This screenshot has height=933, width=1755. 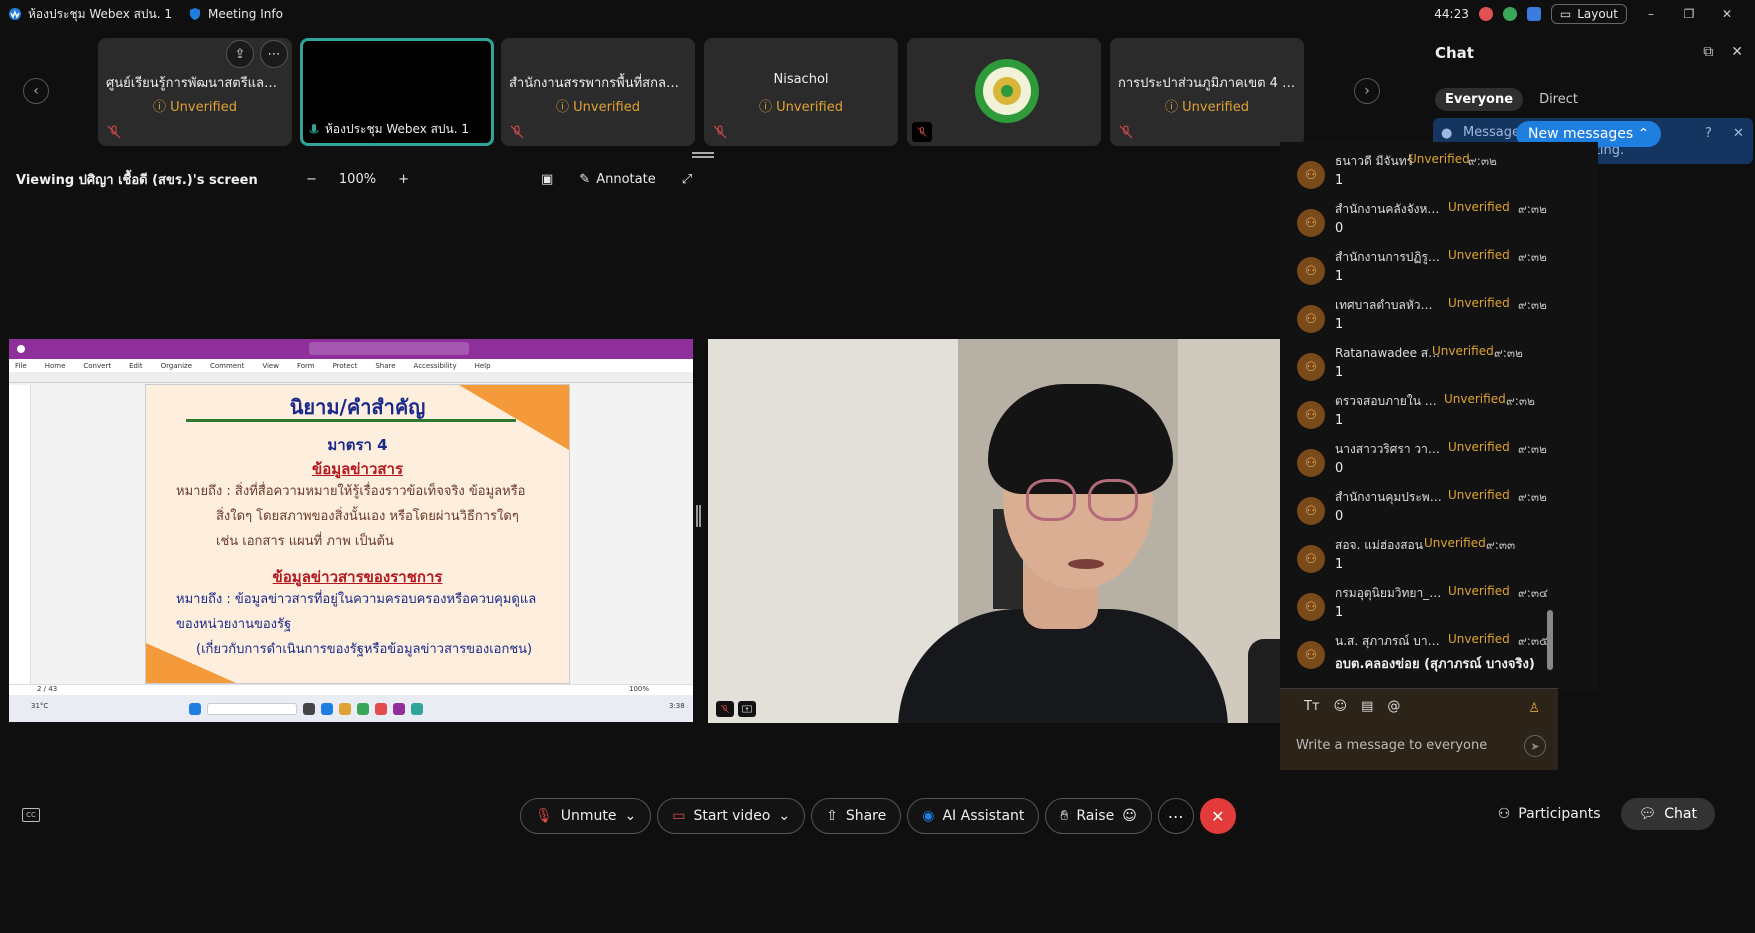 What do you see at coordinates (1391, 745) in the screenshot?
I see `chat-message-input: Write a message to everyone` at bounding box center [1391, 745].